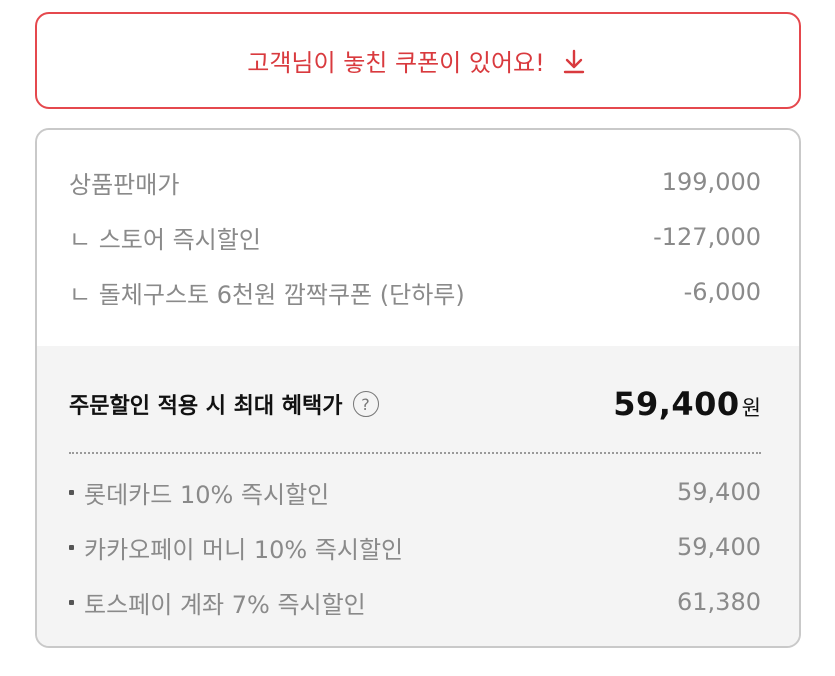 The width and height of the screenshot is (835, 676). I want to click on max-benefit-price: 59,400 원, so click(687, 404).